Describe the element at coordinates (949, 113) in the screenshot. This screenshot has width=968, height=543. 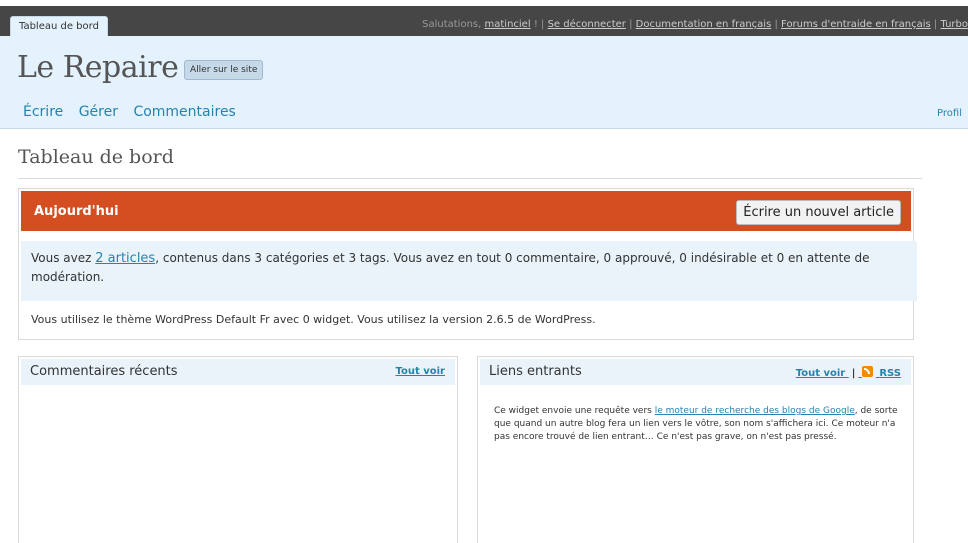
I see `profile-link: Profil` at that location.